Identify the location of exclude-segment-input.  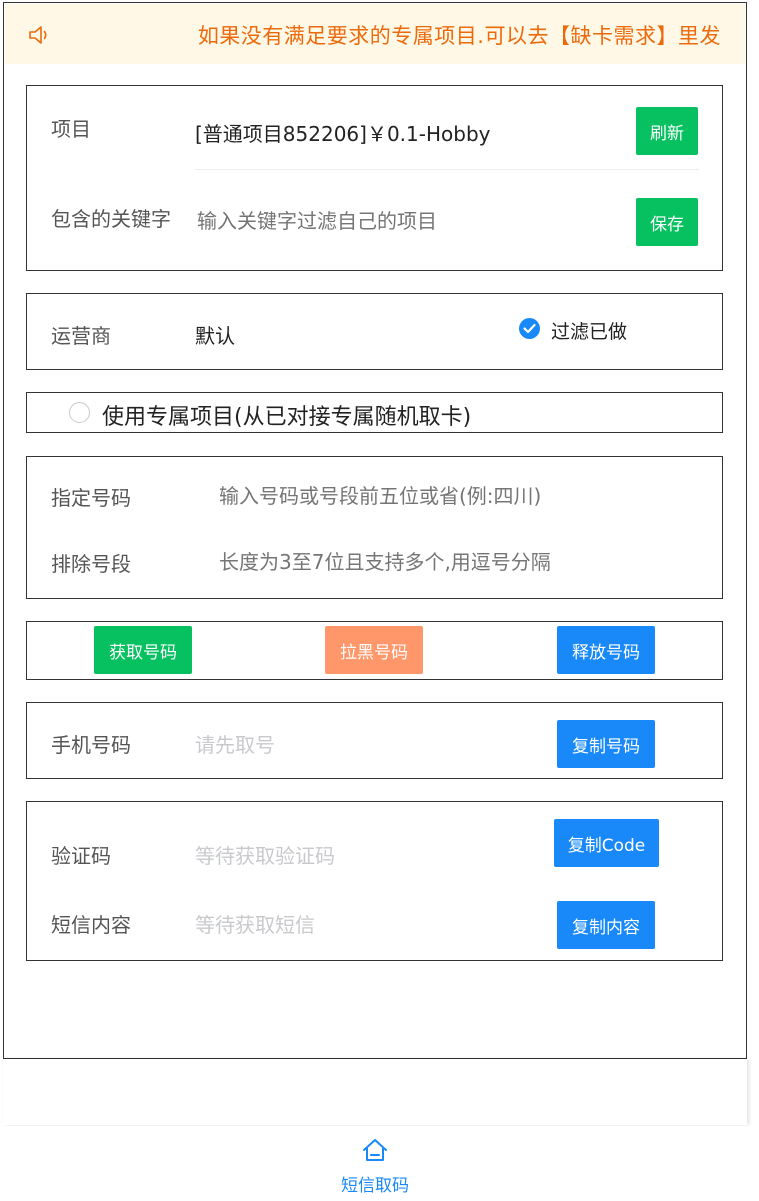
(449, 562).